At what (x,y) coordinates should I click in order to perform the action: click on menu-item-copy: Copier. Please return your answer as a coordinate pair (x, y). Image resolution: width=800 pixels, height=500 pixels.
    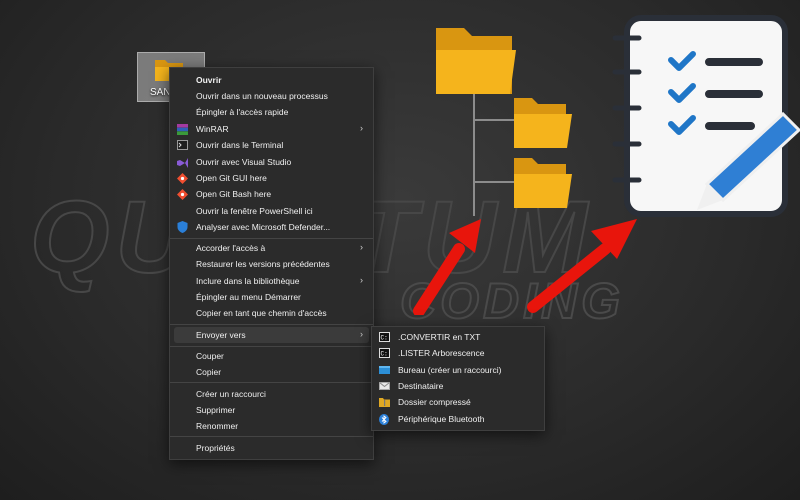
    Looking at the image, I should click on (271, 372).